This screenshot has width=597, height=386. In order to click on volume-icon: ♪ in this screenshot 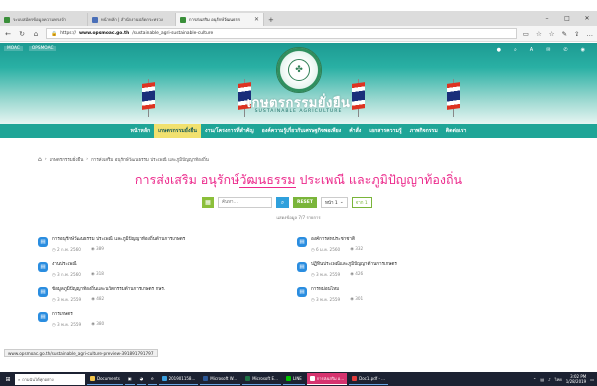, I will do `click(549, 379)`.